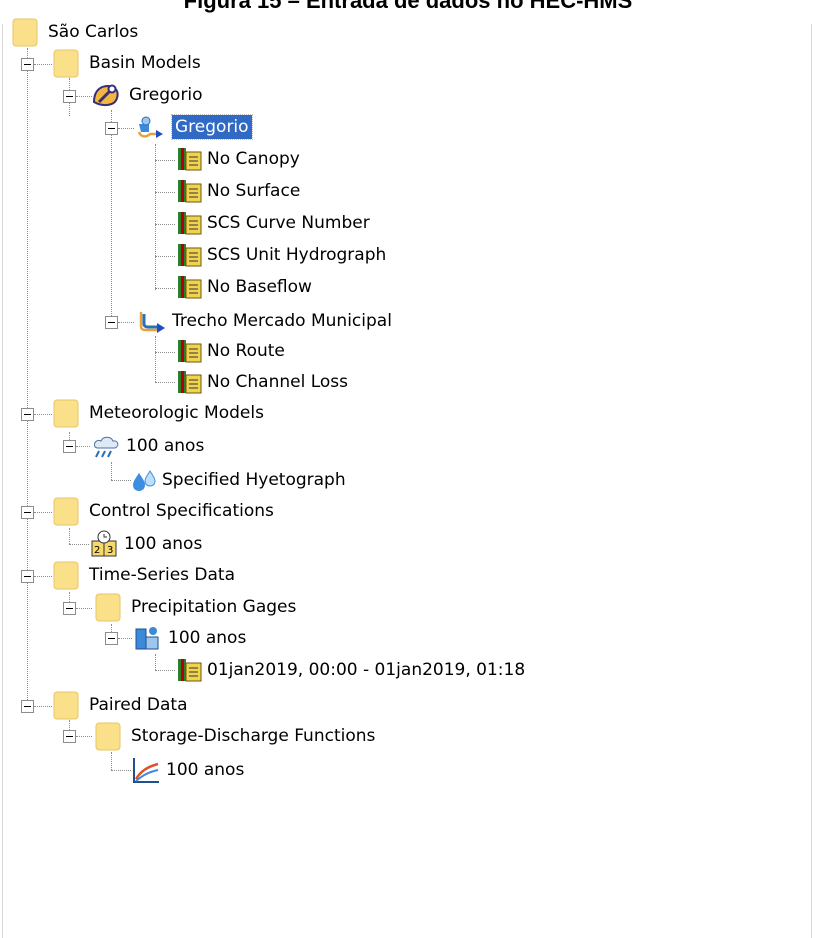  Describe the element at coordinates (145, 63) in the screenshot. I see `tree-label: Basin Models` at that location.